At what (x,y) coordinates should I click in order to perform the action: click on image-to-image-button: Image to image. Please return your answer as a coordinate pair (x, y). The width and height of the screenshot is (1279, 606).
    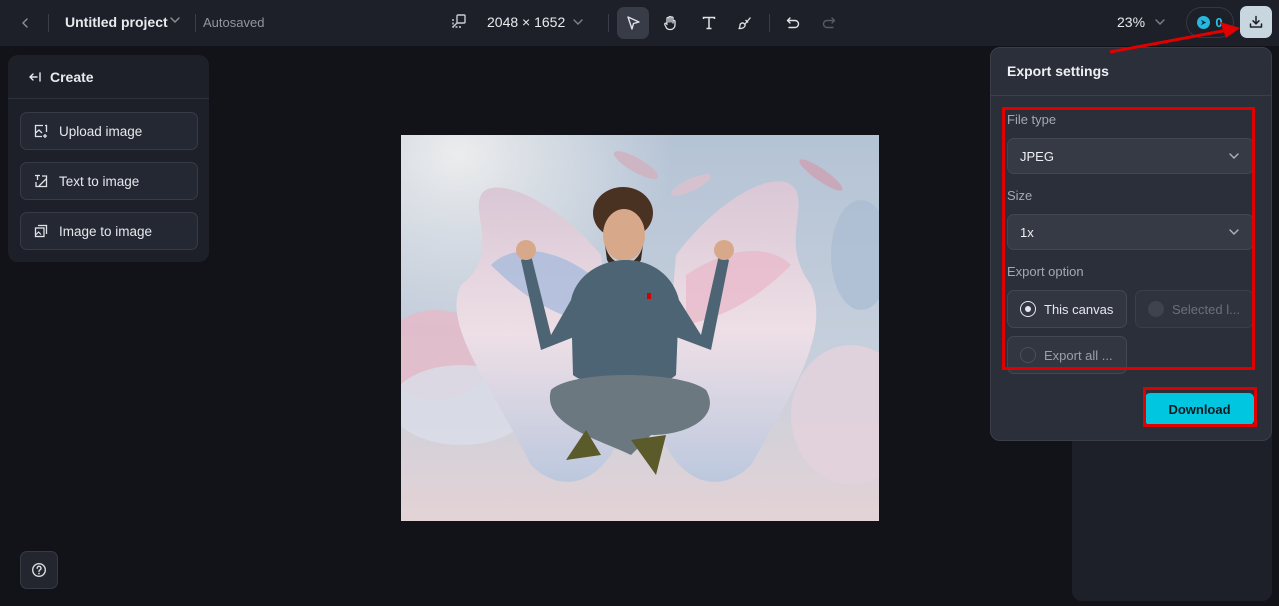
    Looking at the image, I should click on (109, 231).